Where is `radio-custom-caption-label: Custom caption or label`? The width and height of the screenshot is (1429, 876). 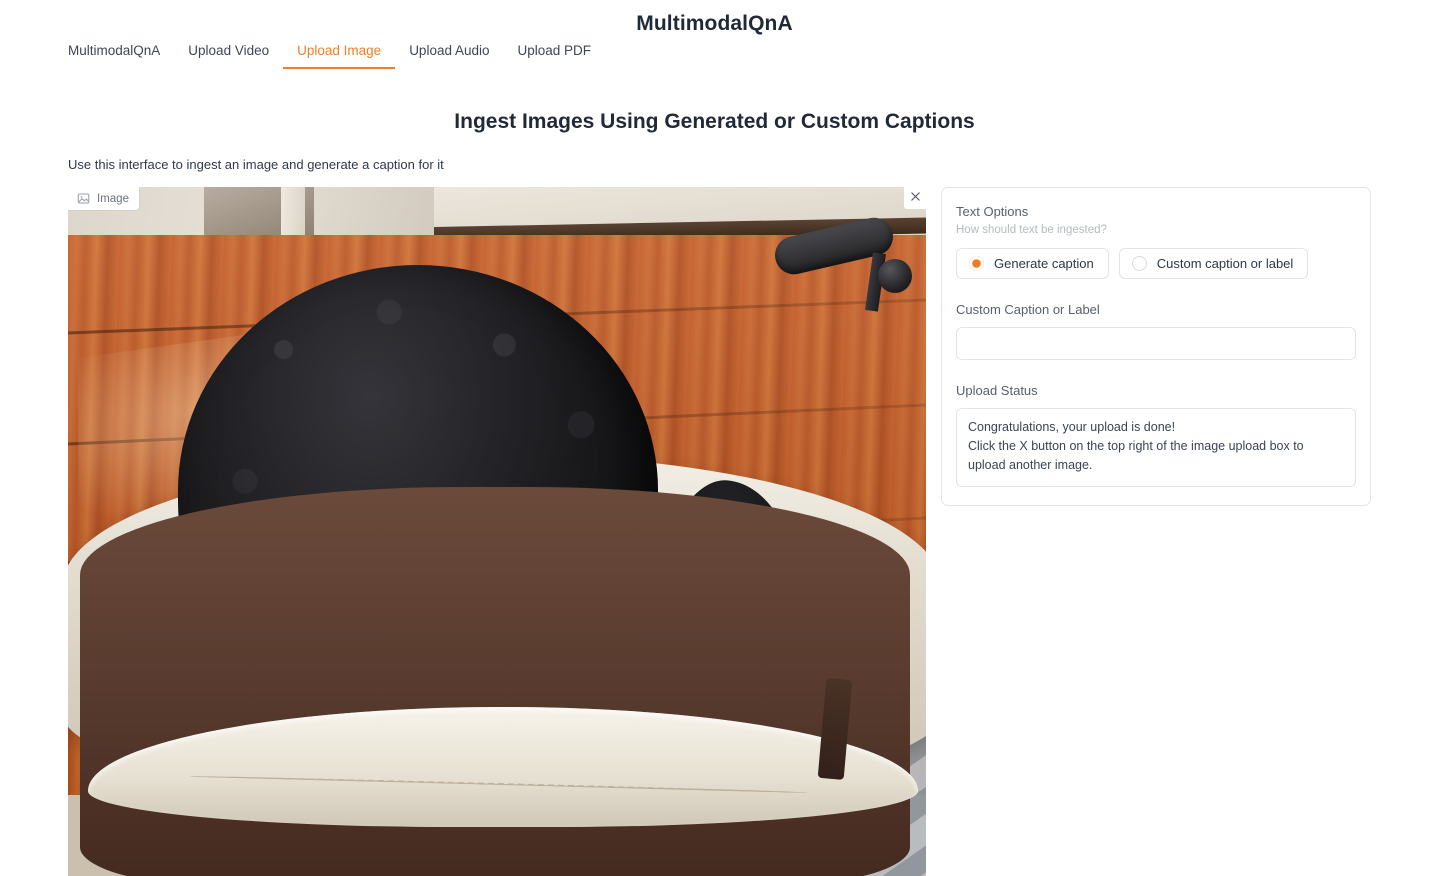
radio-custom-caption-label: Custom caption or label is located at coordinates (1225, 263).